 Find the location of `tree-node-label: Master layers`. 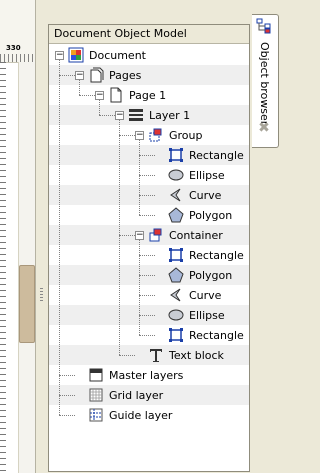

tree-node-label: Master layers is located at coordinates (146, 375).